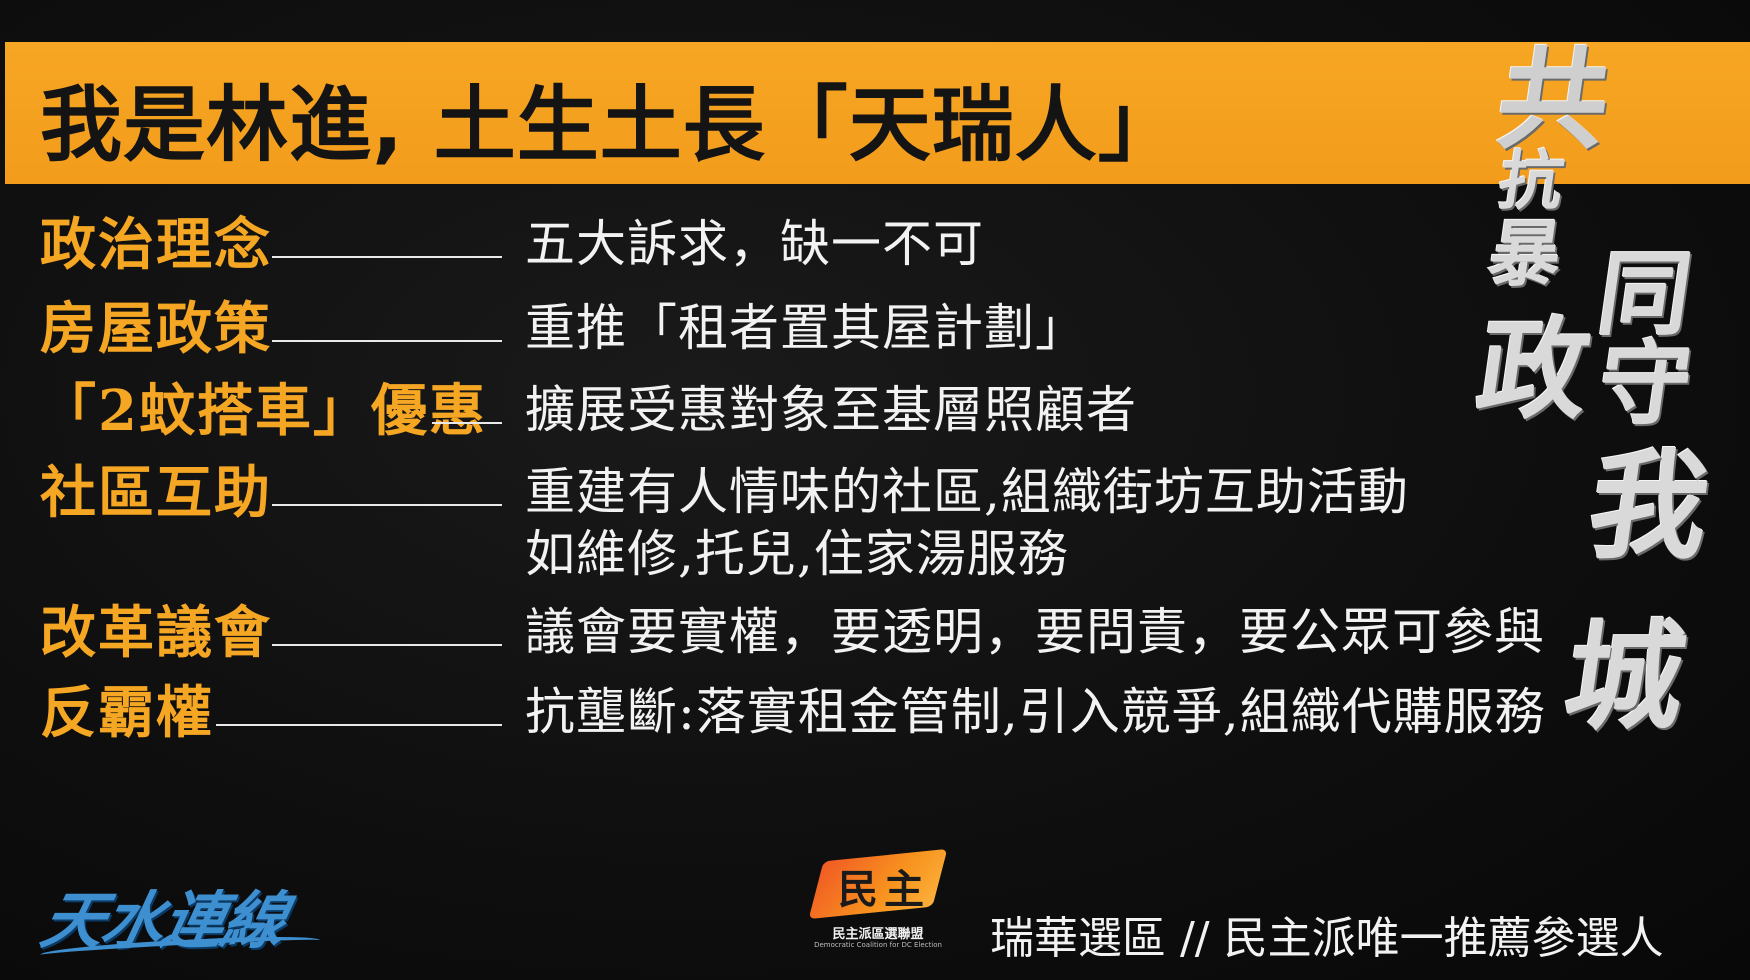  What do you see at coordinates (904, 889) in the screenshot?
I see `logo-char: 主` at bounding box center [904, 889].